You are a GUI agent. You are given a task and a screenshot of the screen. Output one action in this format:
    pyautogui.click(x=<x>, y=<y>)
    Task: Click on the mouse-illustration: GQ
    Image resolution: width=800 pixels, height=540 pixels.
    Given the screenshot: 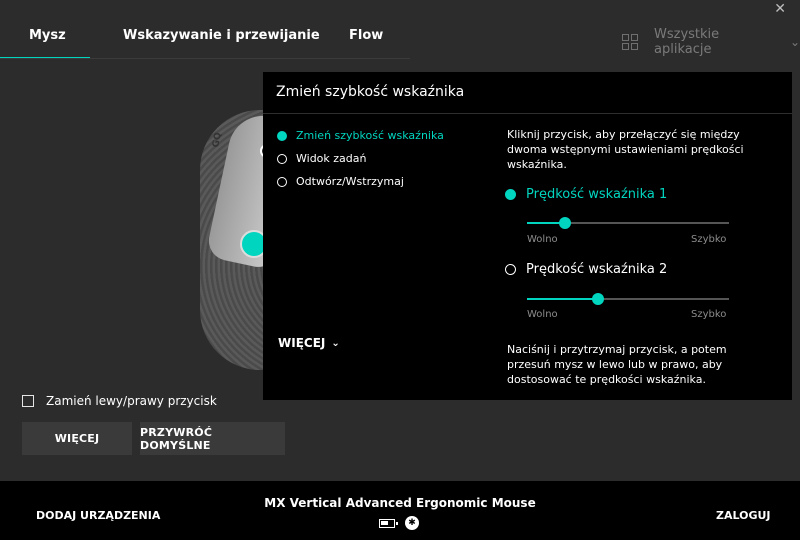 What is the action you would take?
    pyautogui.click(x=225, y=235)
    